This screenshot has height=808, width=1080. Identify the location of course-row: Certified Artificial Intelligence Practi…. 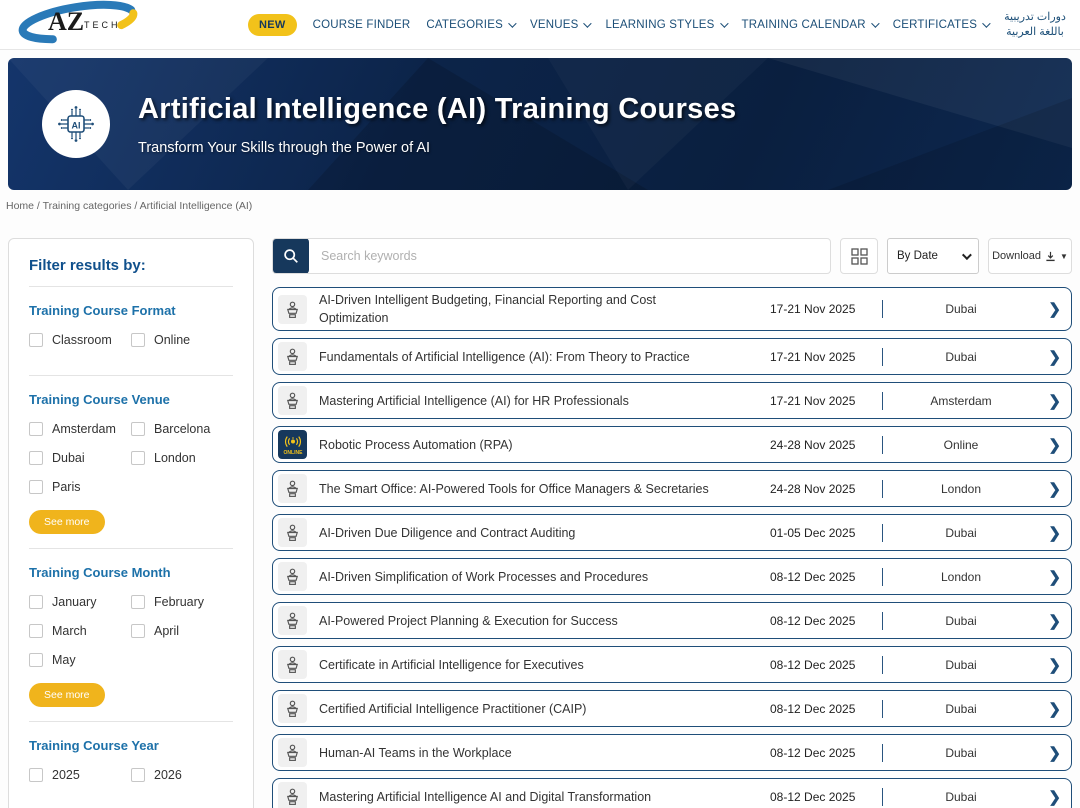
(672, 709).